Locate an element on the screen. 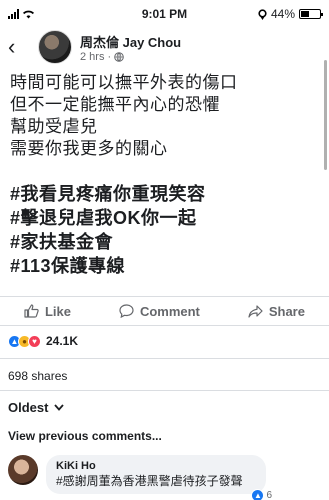  hashtag-link: #擊退兒虐我OK你一起 is located at coordinates (164, 218).